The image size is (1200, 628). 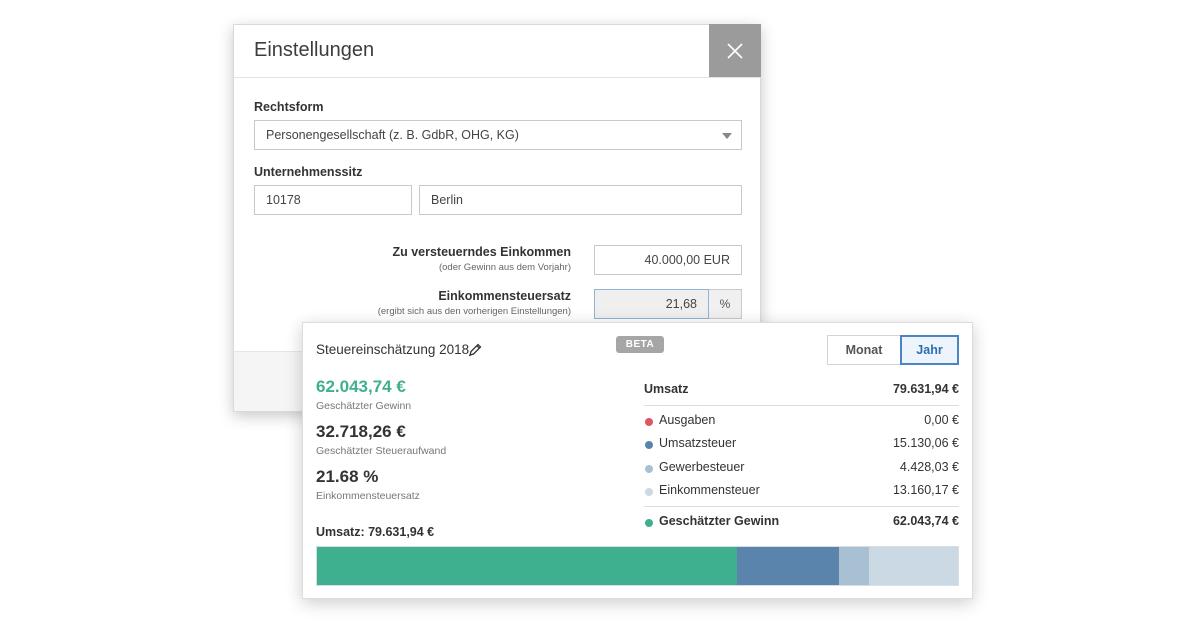 I want to click on income-tax-rate-value: 21.68 %, so click(x=347, y=476).